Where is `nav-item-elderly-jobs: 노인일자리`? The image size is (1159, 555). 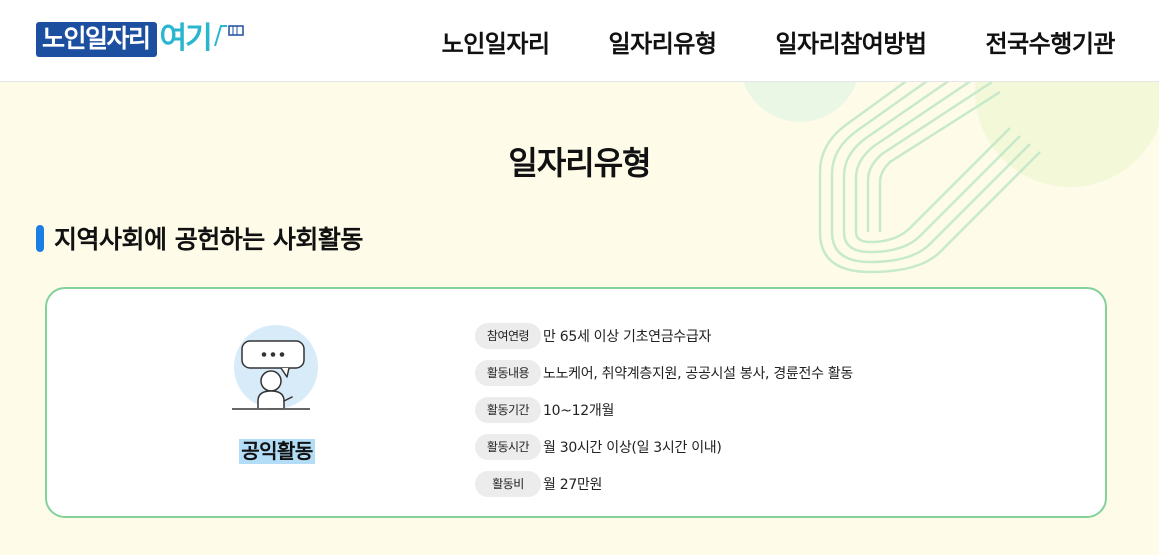
nav-item-elderly-jobs: 노인일자리 is located at coordinates (496, 41).